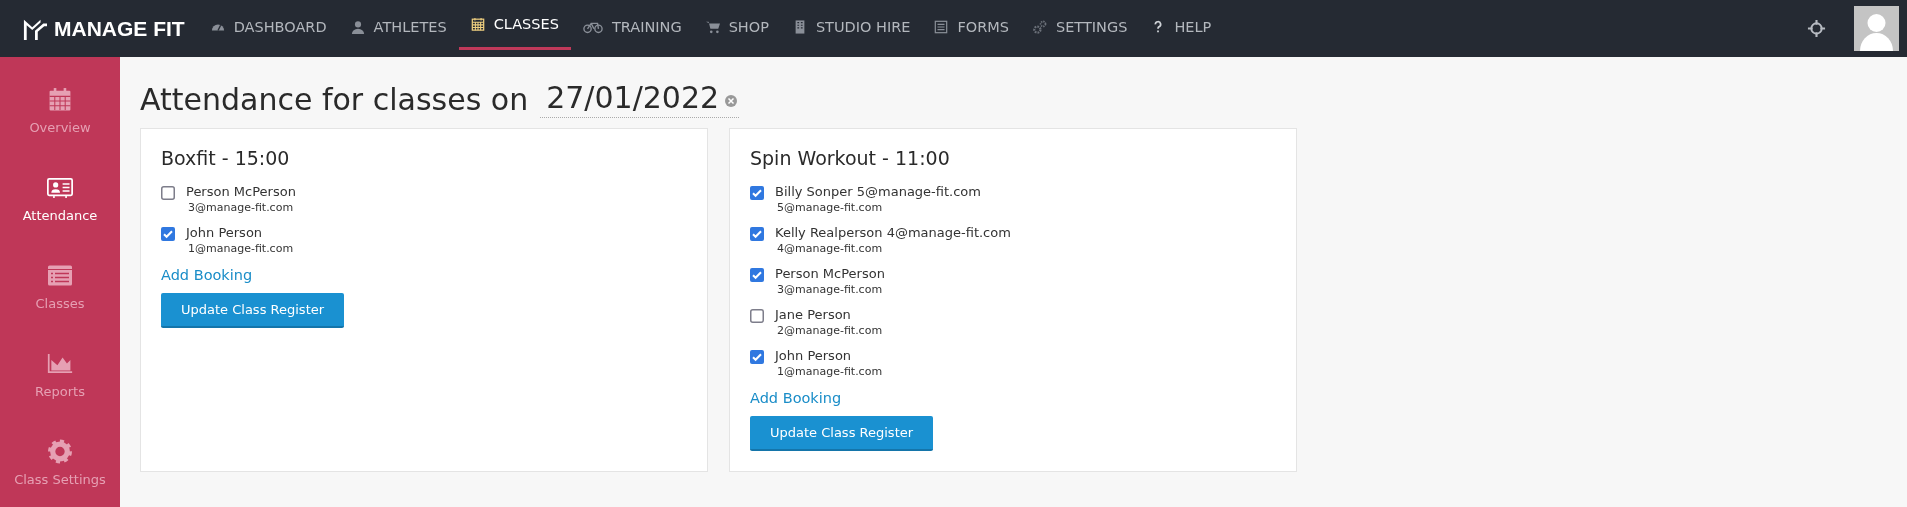 The height and width of the screenshot is (507, 1907). Describe the element at coordinates (830, 208) in the screenshot. I see `attendee-email: 5@manage-fit.com` at that location.